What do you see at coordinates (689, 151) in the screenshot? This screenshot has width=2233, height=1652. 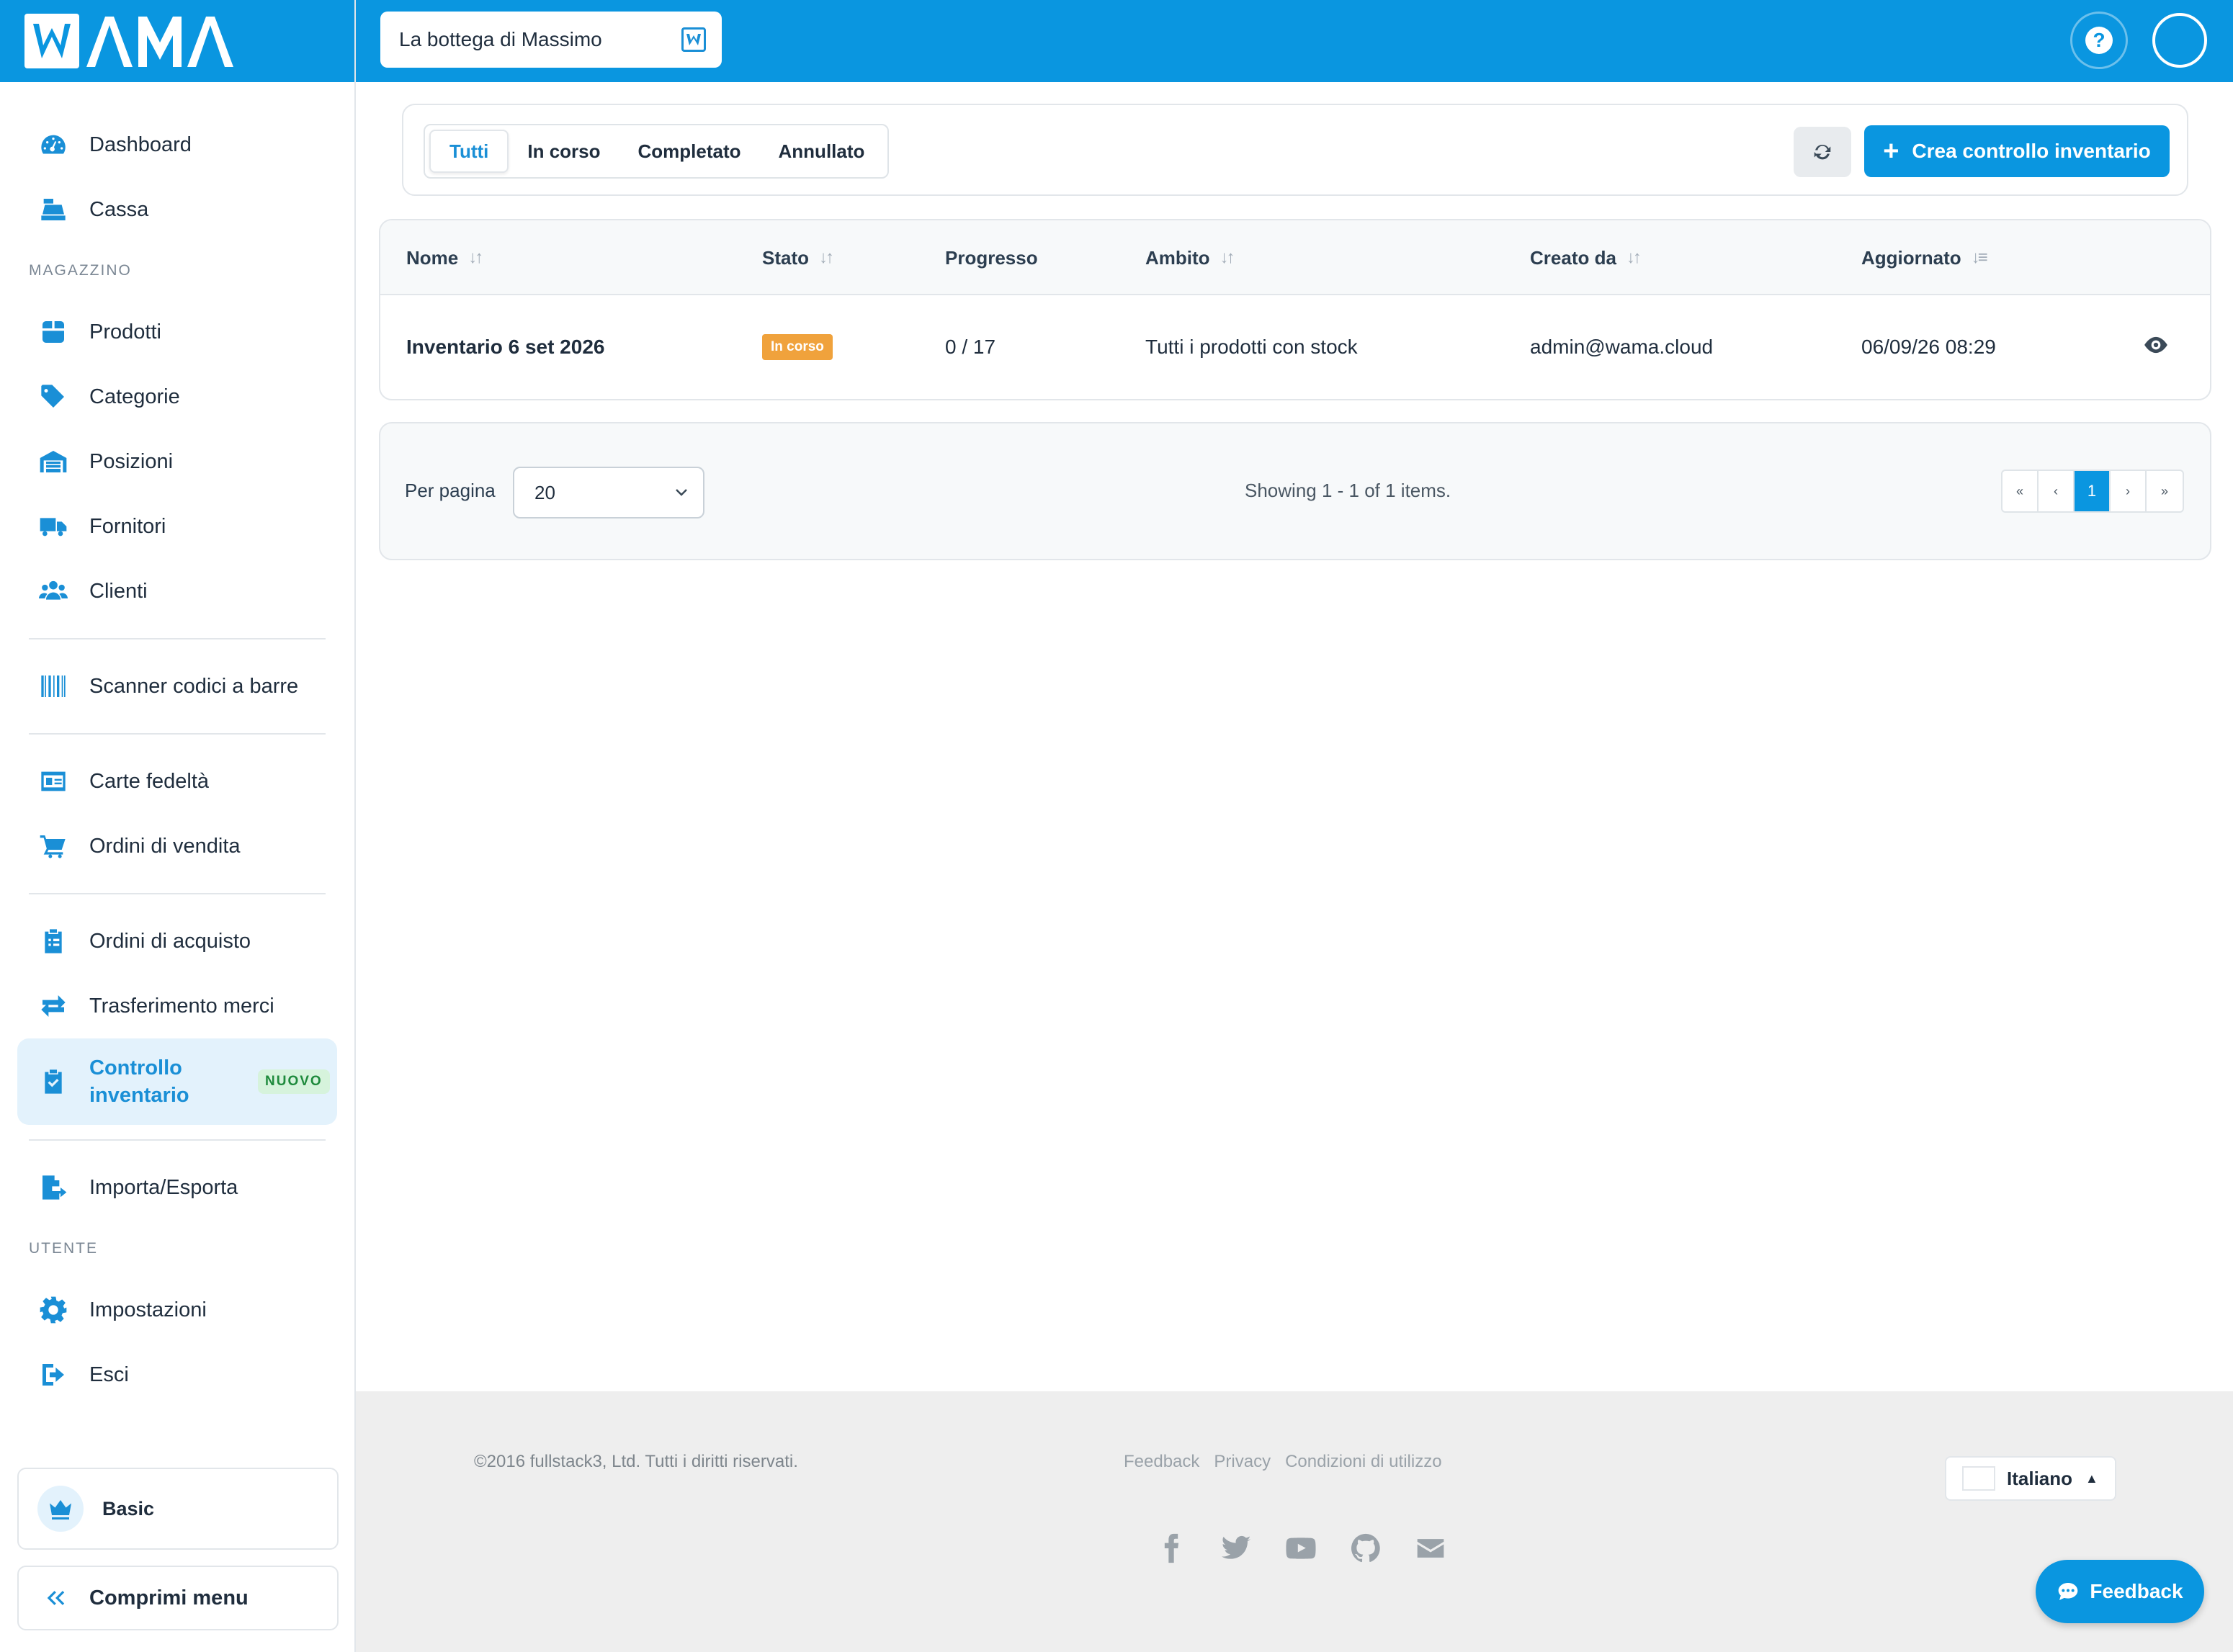 I see `tab-completato: Completato` at bounding box center [689, 151].